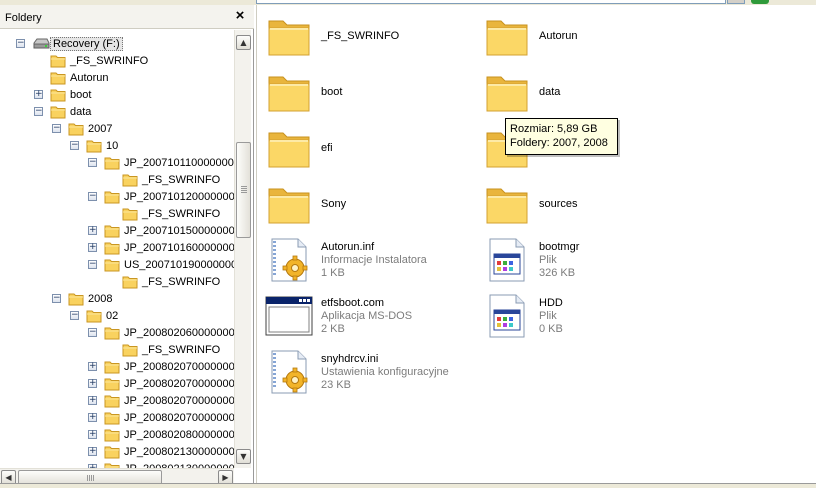  I want to click on folder-item: data, so click(588, 92).